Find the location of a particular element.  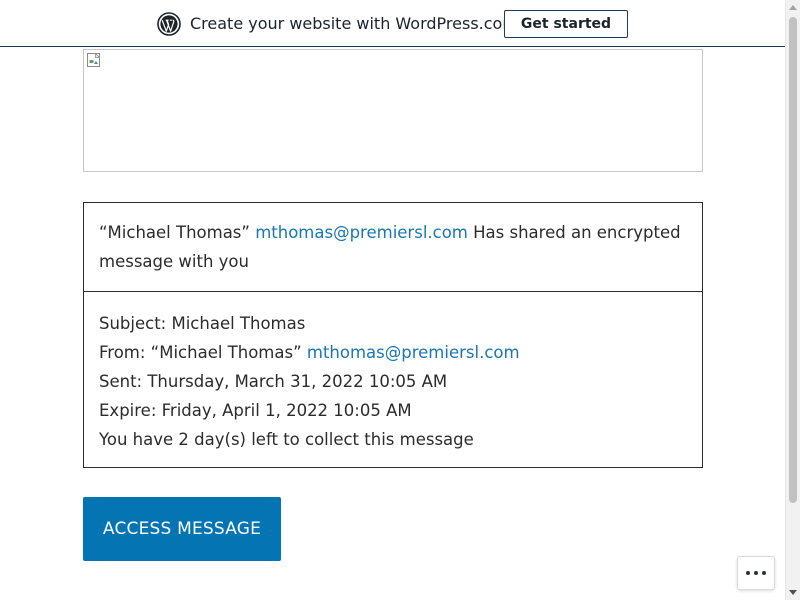

from-label: From: “Michael Thomas” is located at coordinates (200, 352).